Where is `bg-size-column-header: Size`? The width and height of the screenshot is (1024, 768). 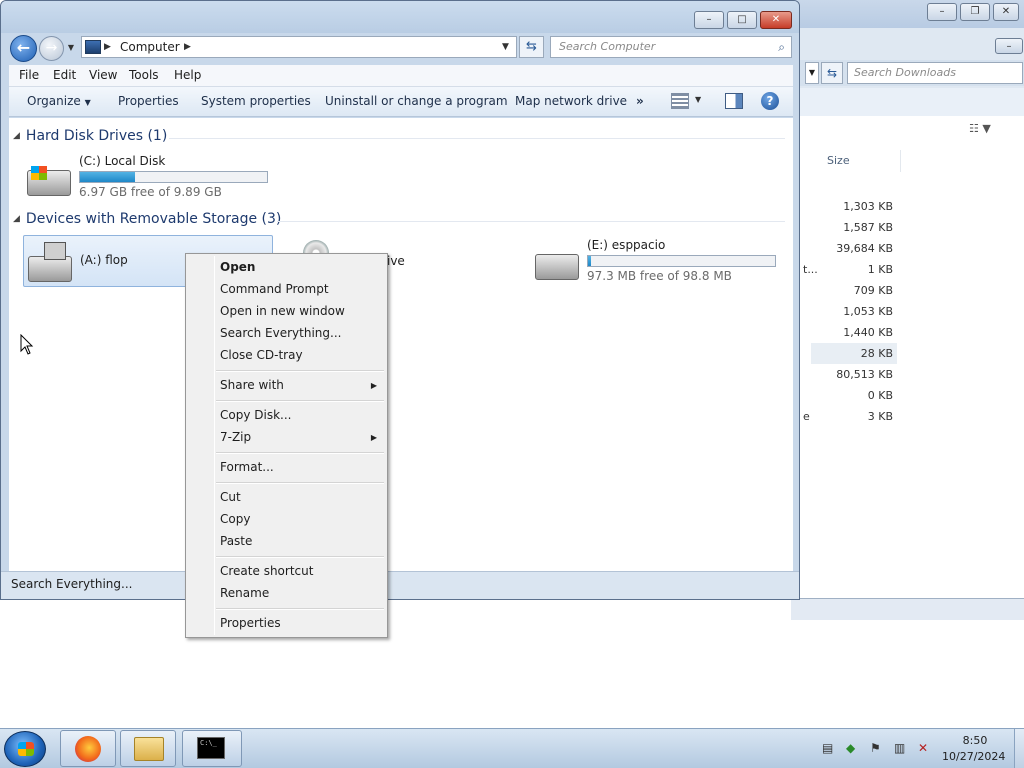 bg-size-column-header: Size is located at coordinates (861, 161).